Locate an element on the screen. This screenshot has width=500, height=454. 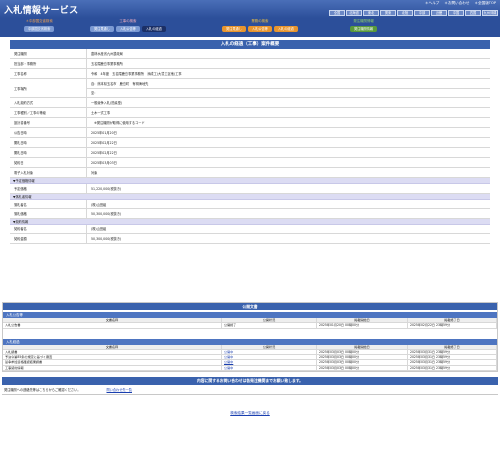
tab-construction-outlook: 発注見通し is located at coordinates (102, 29).